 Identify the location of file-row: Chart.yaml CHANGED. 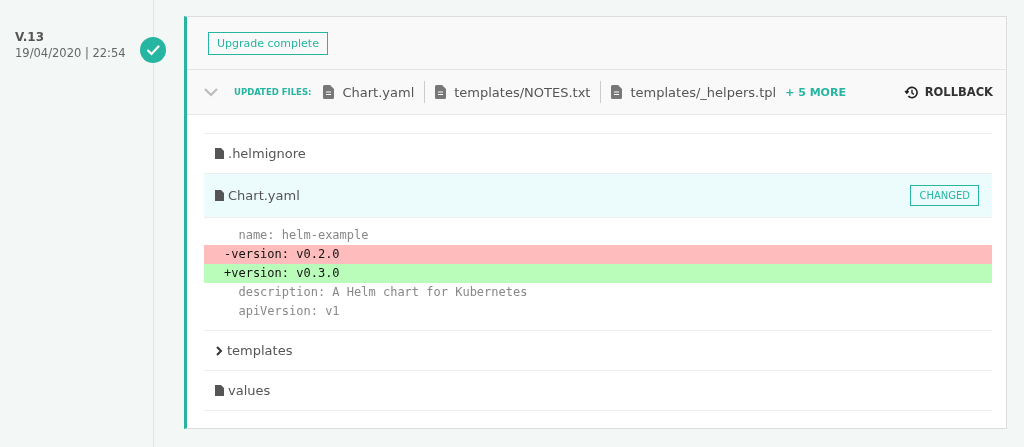
(598, 196).